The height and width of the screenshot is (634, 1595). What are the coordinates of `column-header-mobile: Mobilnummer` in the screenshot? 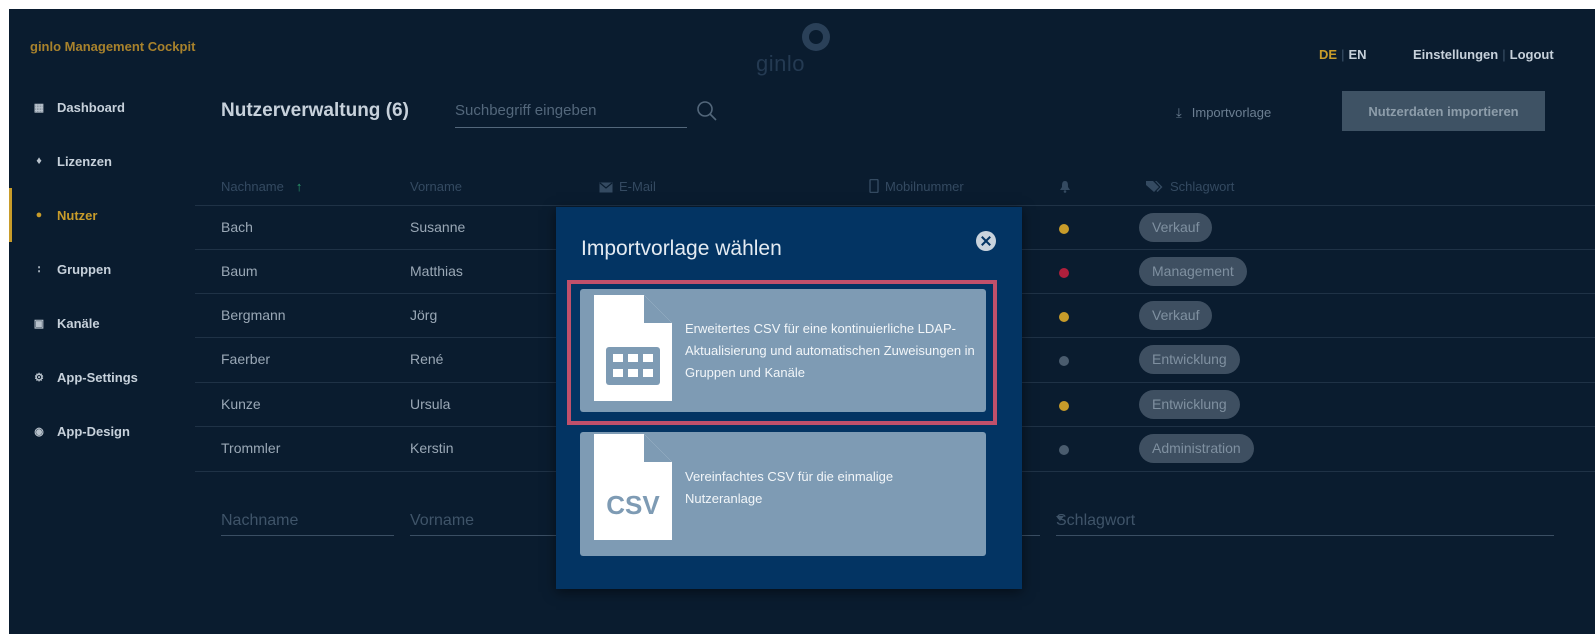 It's located at (916, 186).